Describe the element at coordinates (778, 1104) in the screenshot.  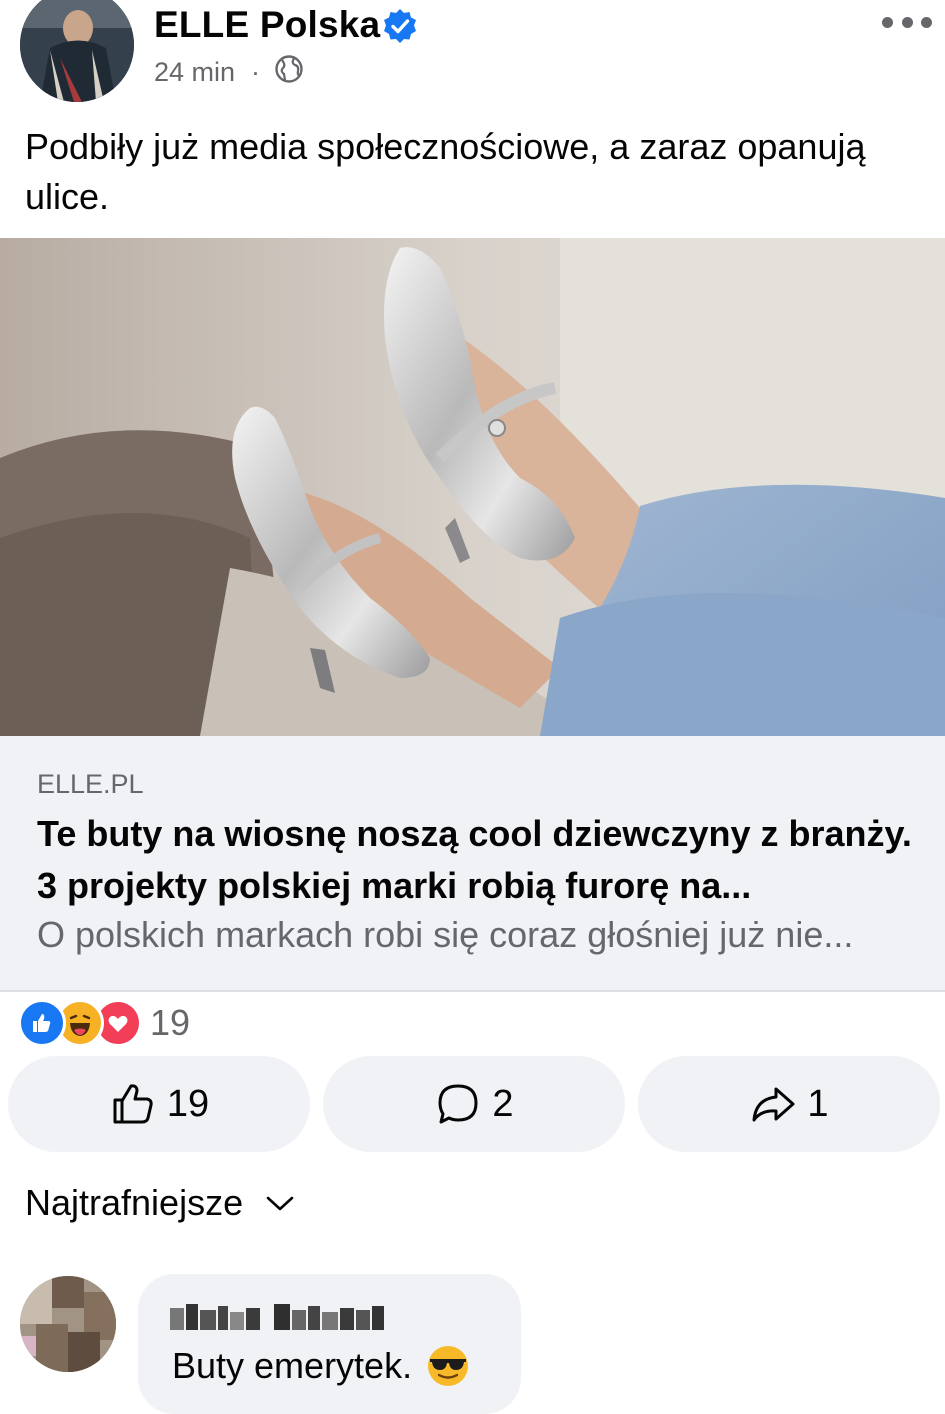
I see `share-arrow-icon` at that location.